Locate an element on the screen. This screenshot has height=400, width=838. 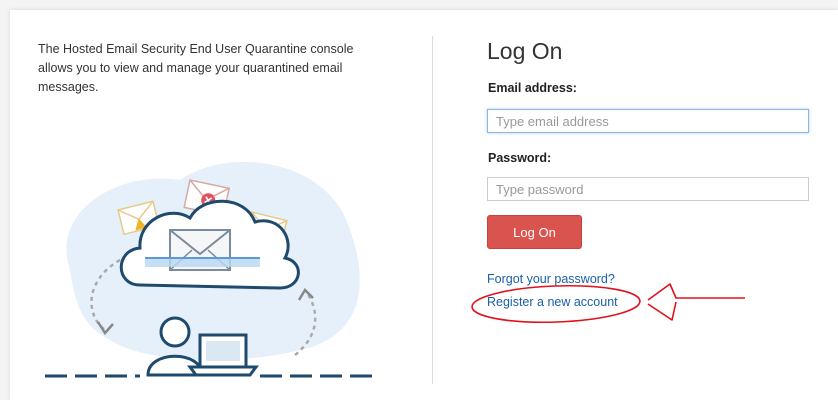
laptop-icon is located at coordinates (223, 355).